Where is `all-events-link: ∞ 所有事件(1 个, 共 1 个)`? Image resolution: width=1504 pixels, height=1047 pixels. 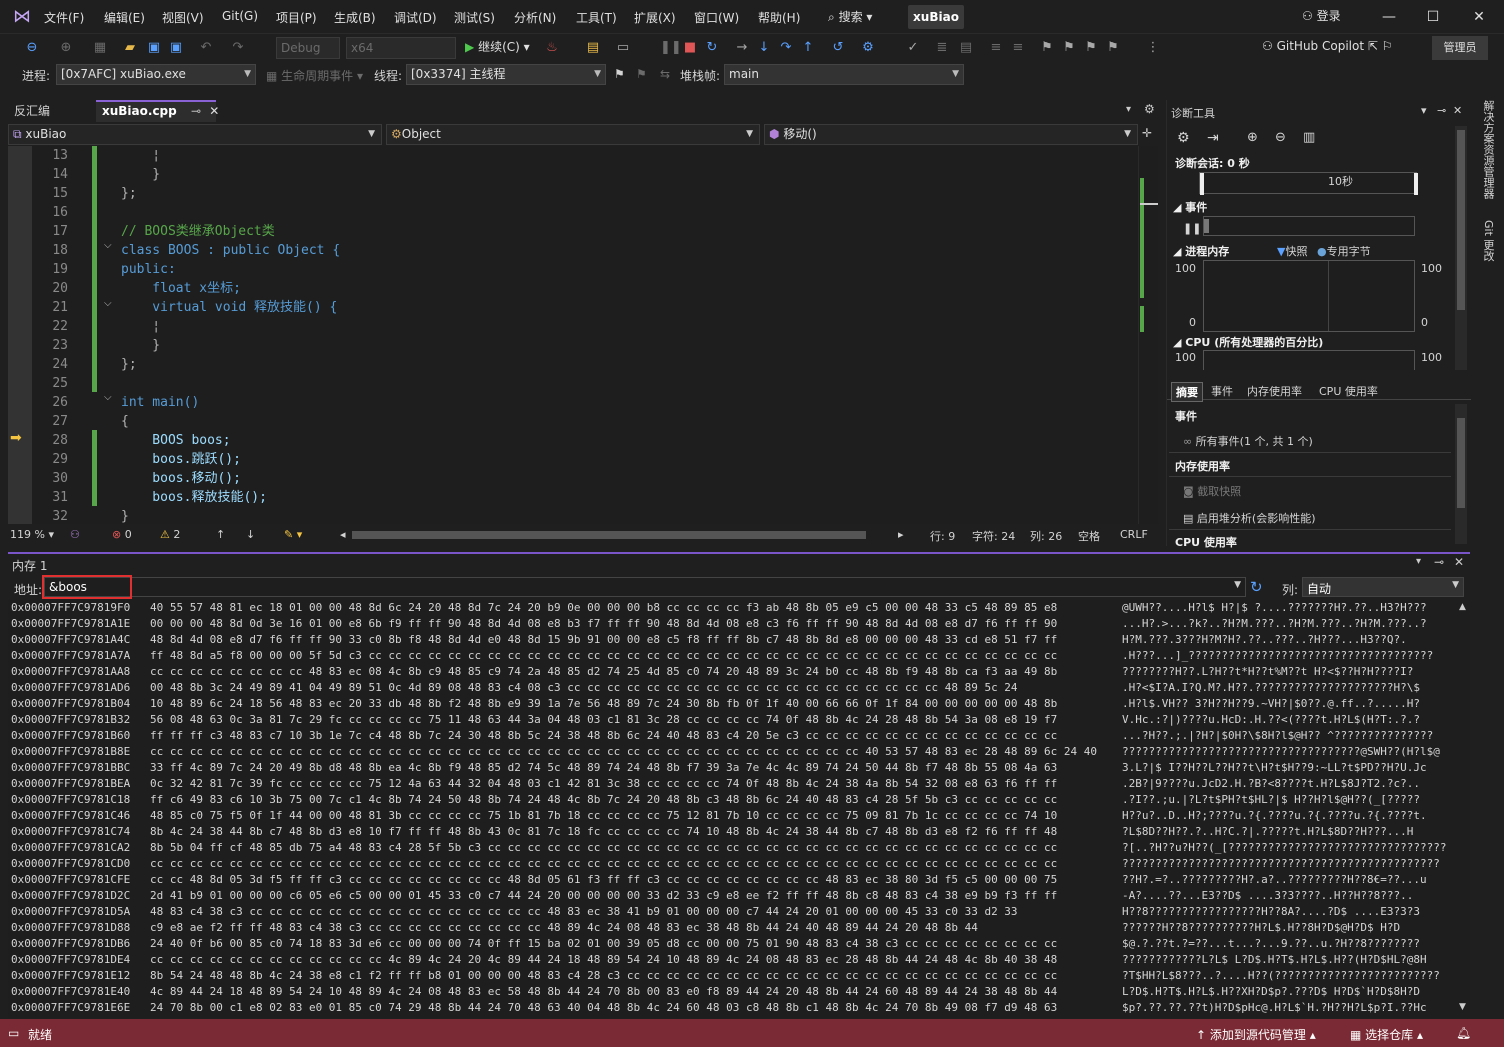
all-events-link: ∞ 所有事件(1 个, 共 1 个) is located at coordinates (1248, 441).